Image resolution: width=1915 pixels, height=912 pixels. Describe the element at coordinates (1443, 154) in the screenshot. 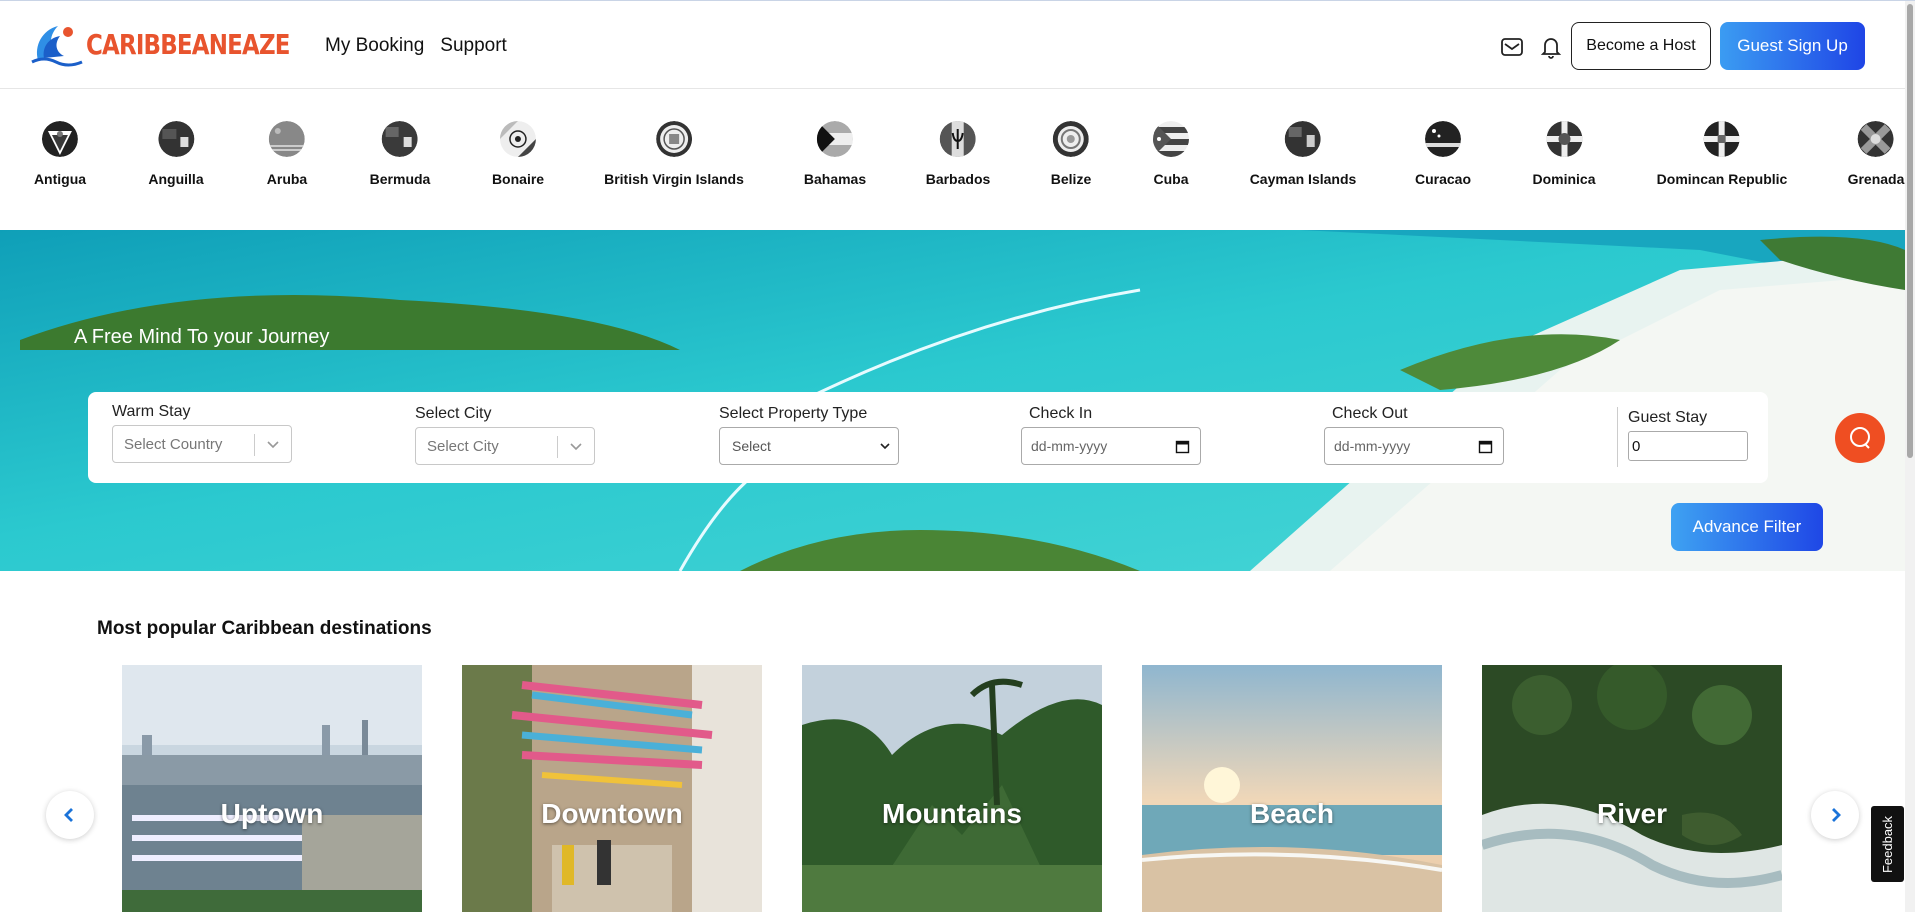

I see `country-curacao: Curacao` at that location.